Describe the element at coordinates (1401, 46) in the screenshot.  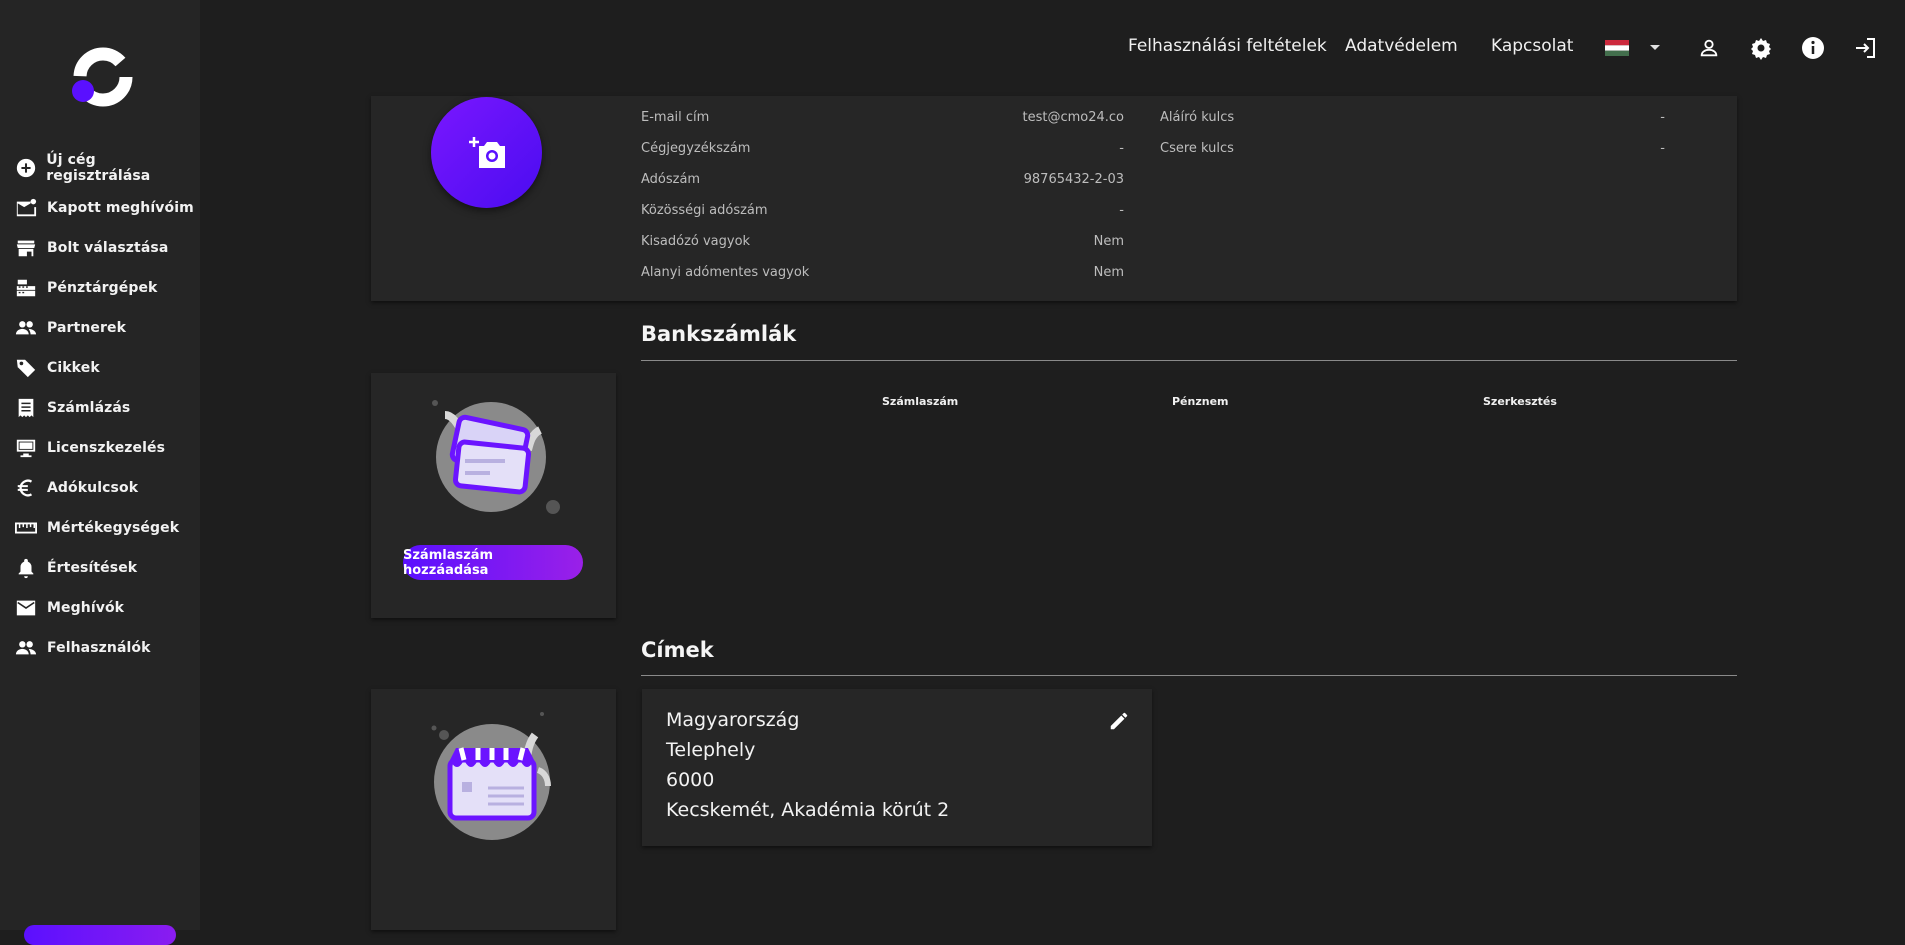
I see `privacy-link: Adatvédelem` at that location.